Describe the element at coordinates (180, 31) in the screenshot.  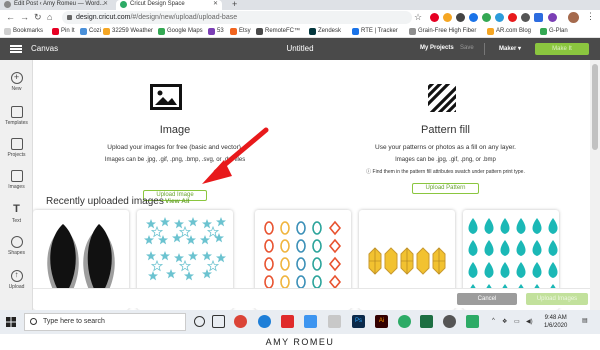
I see `bookmark-item: Google Maps` at that location.